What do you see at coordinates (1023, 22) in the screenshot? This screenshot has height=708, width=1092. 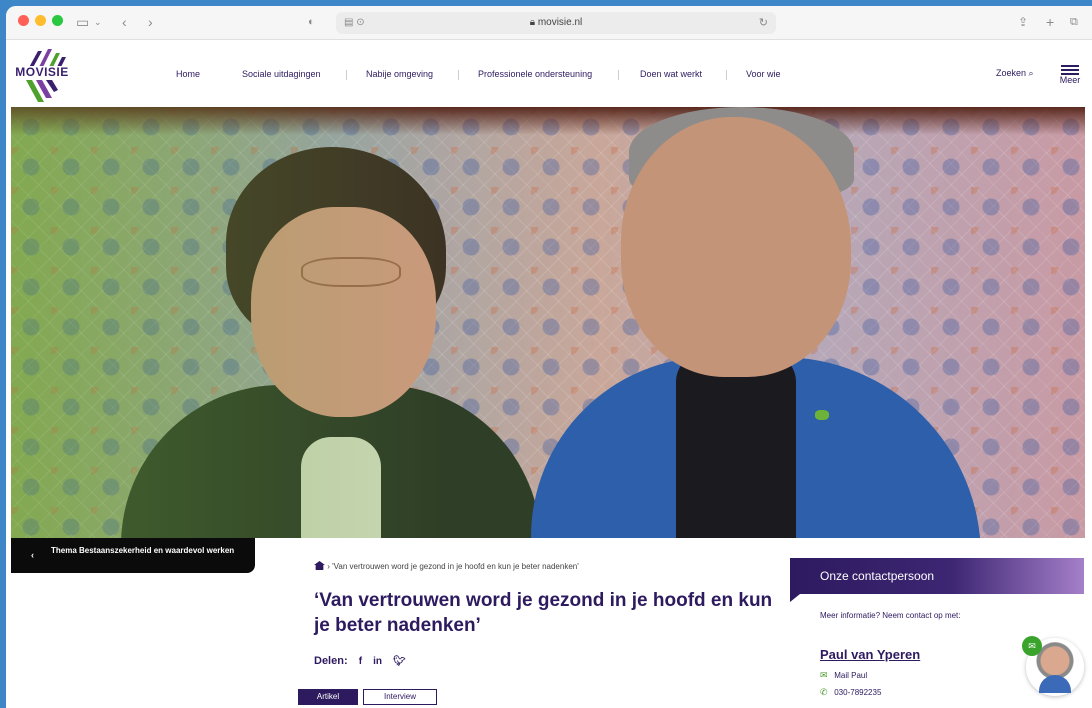 I see `share-icon: ⇪` at bounding box center [1023, 22].